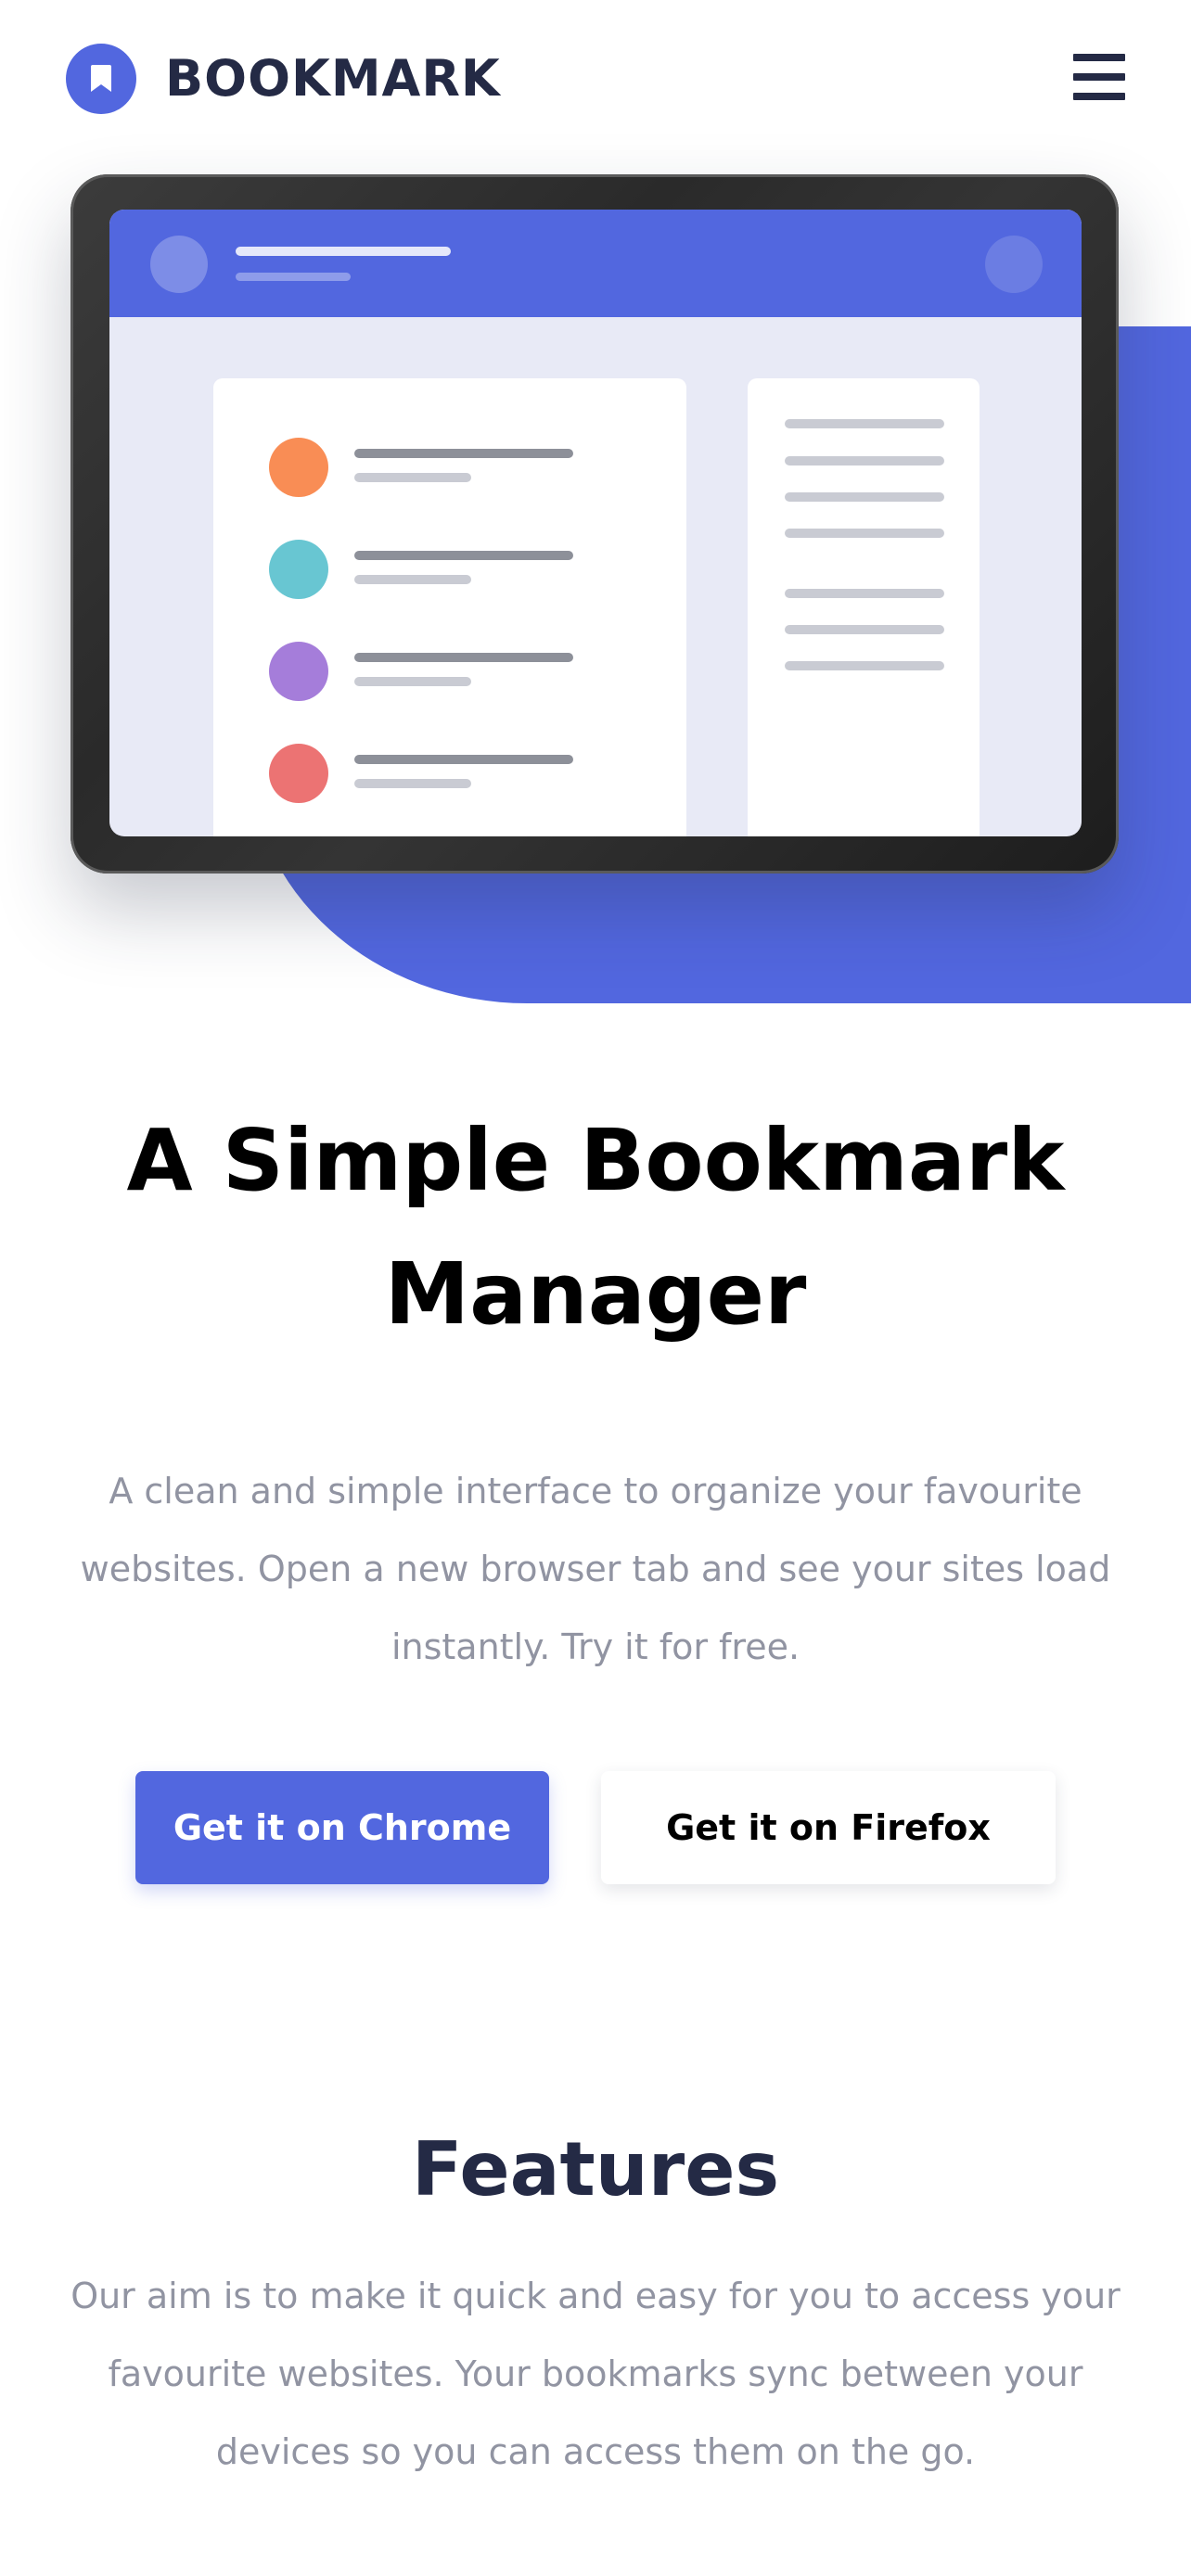 Image resolution: width=1191 pixels, height=2576 pixels. Describe the element at coordinates (101, 79) in the screenshot. I see `bookmark-logo-icon` at that location.